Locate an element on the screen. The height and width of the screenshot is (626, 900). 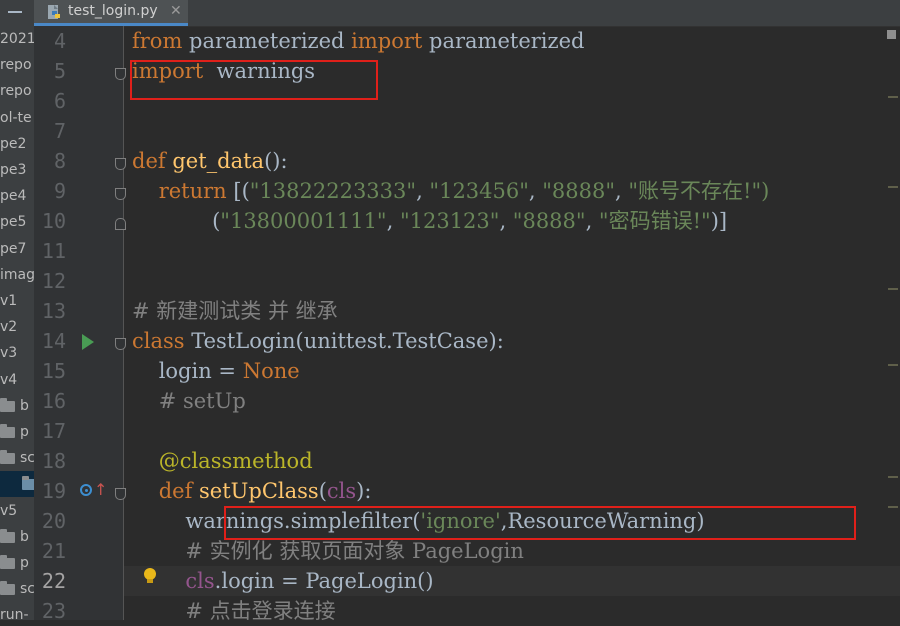
tree-item-label: run- is located at coordinates (14, 613).